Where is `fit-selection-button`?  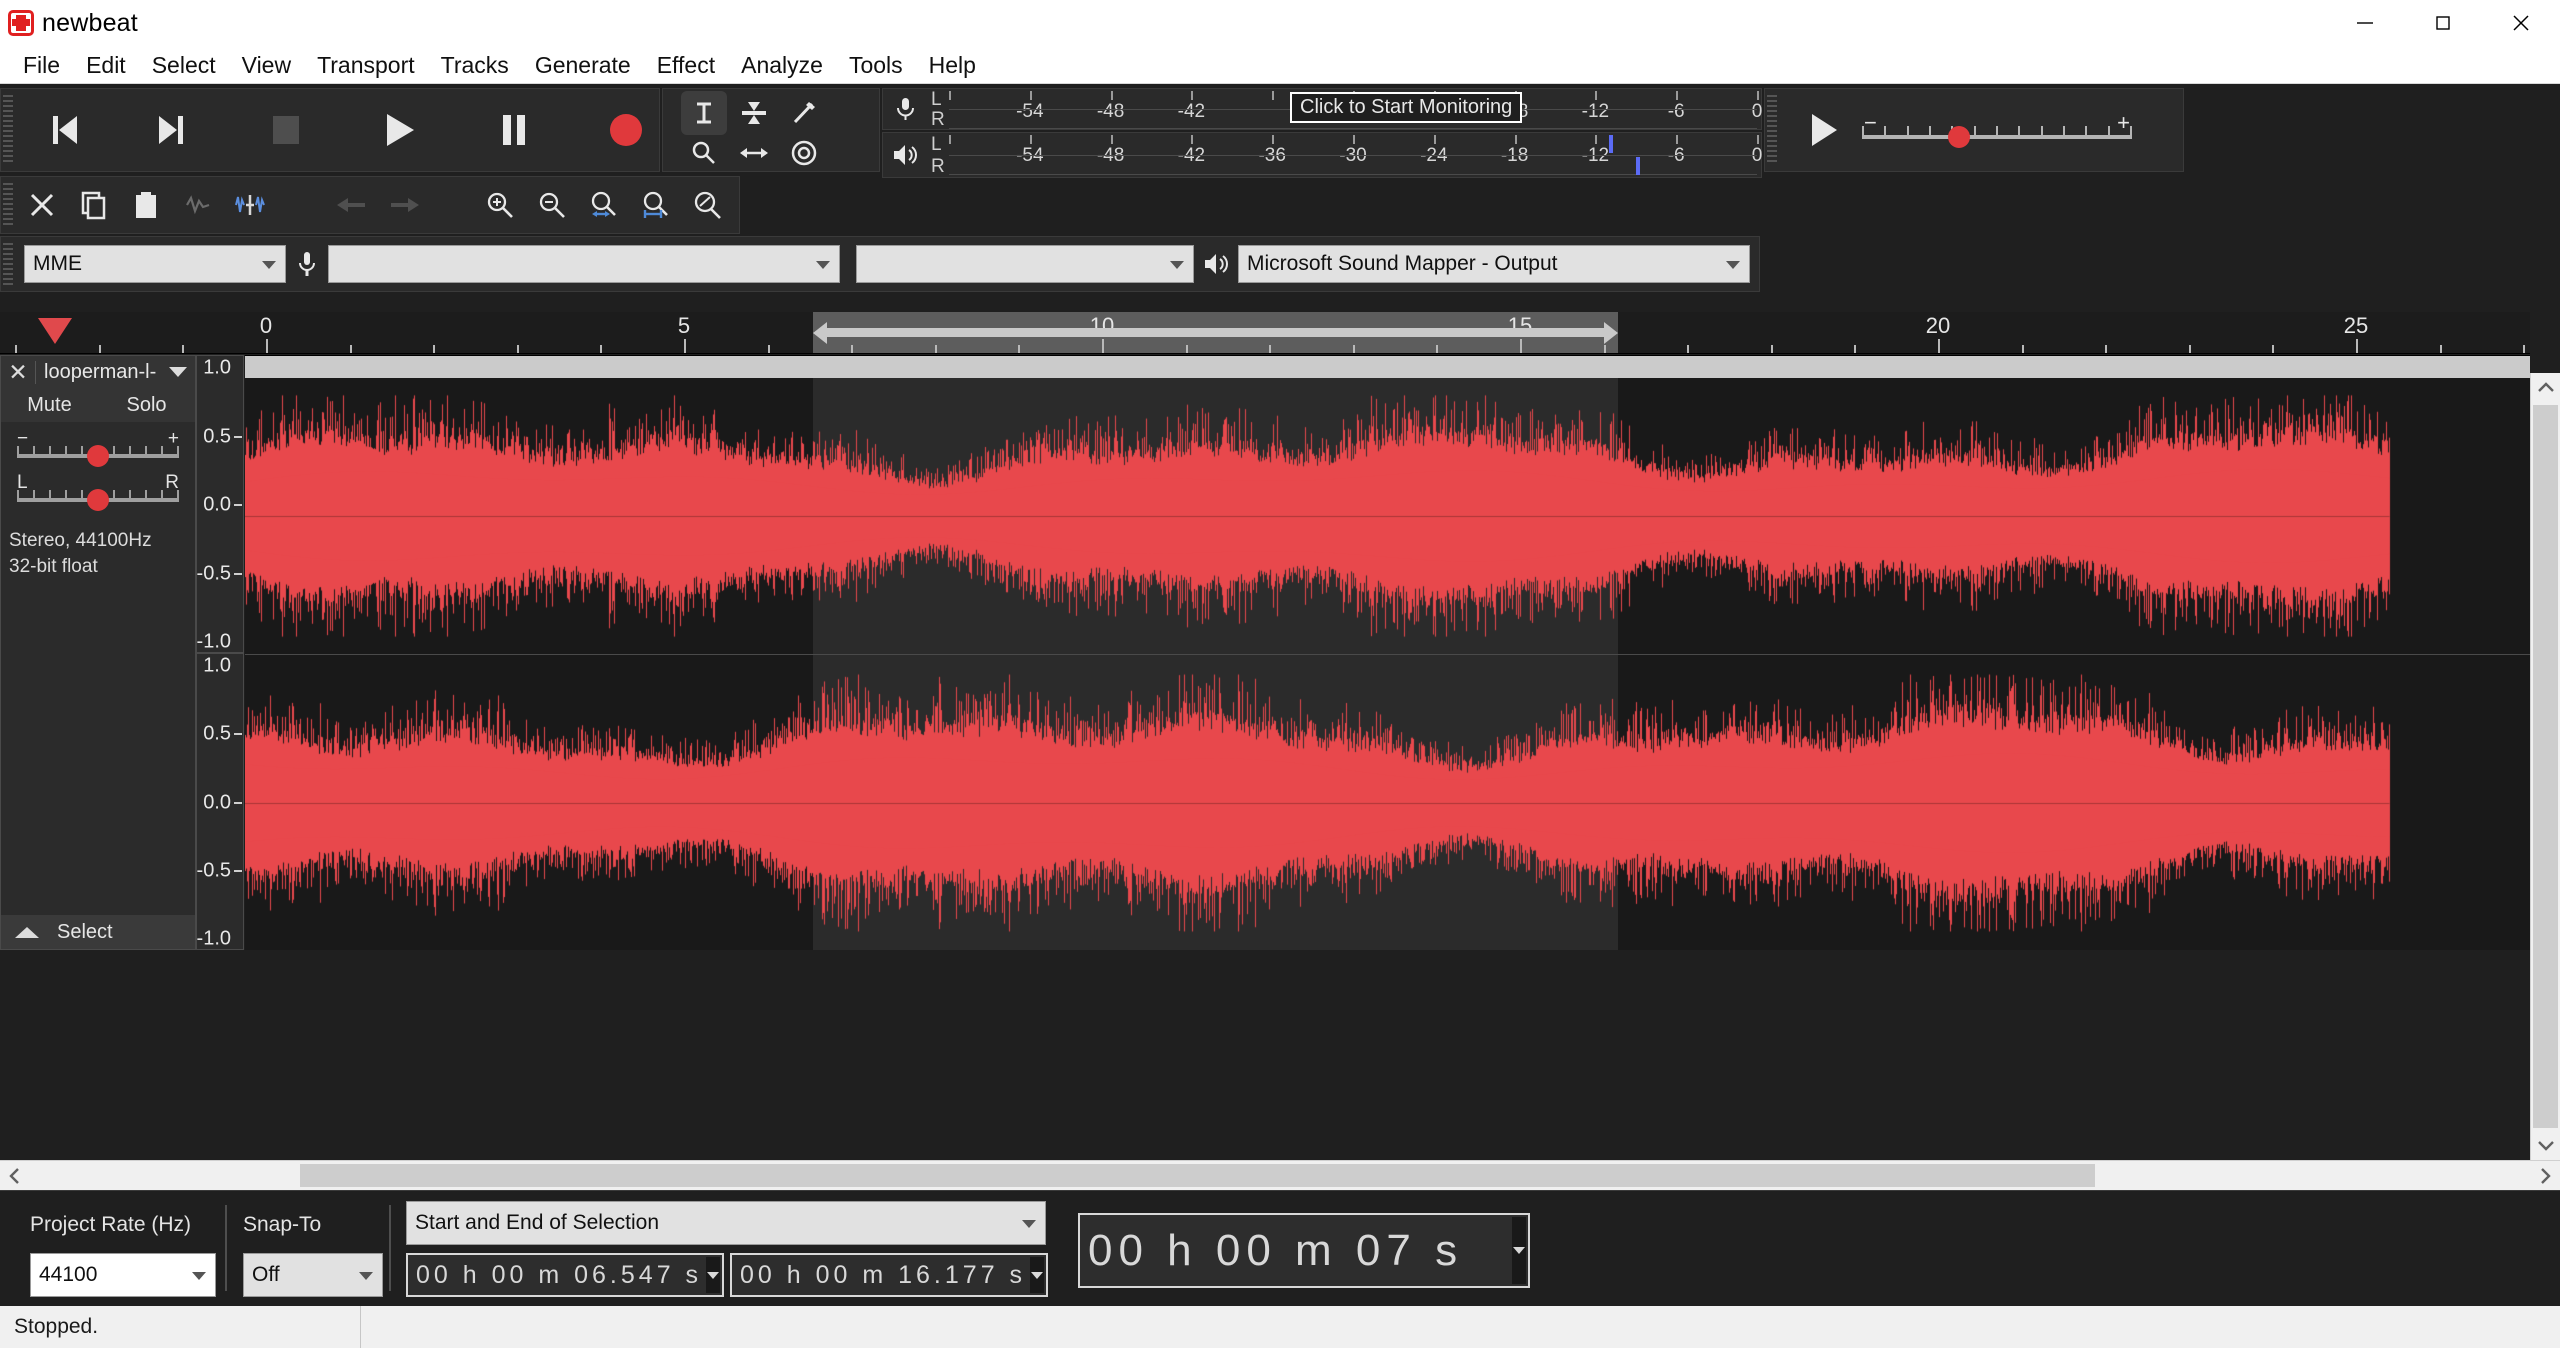 fit-selection-button is located at coordinates (604, 205).